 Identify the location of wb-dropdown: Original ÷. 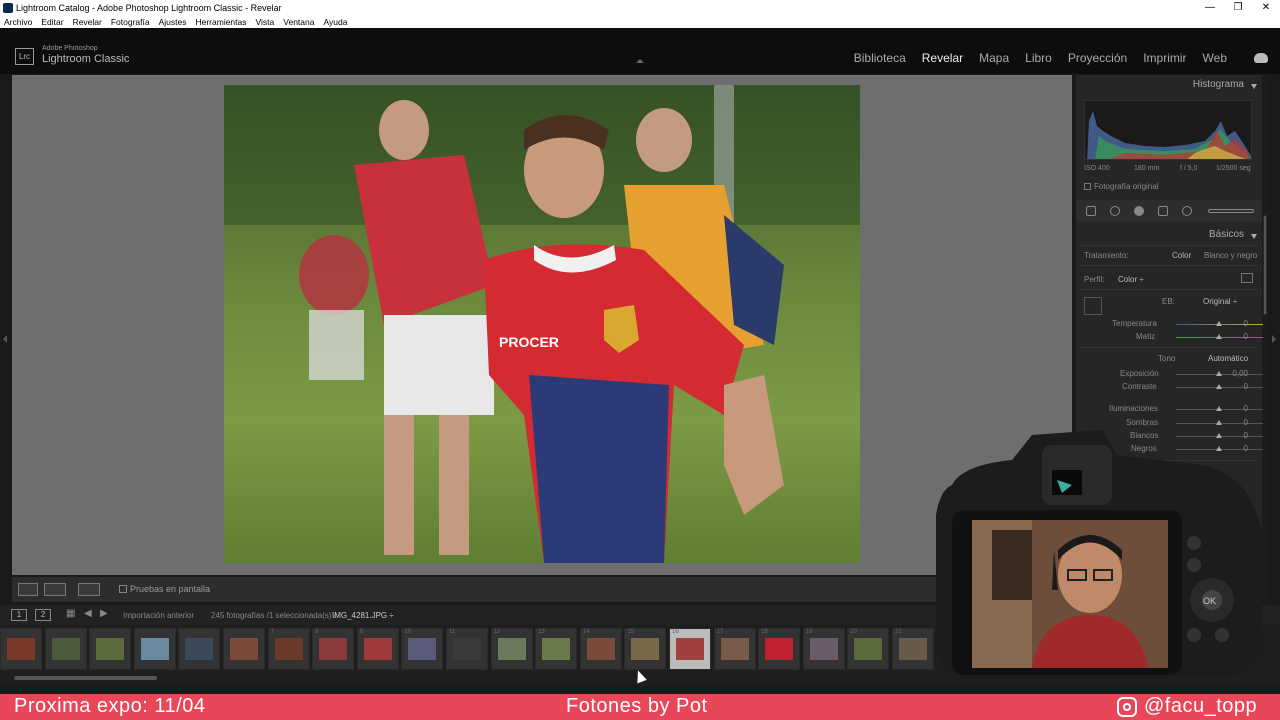
(1220, 301).